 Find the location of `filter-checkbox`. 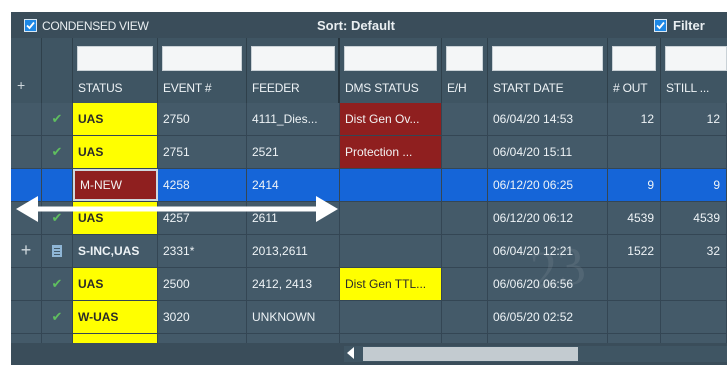

filter-checkbox is located at coordinates (660, 25).